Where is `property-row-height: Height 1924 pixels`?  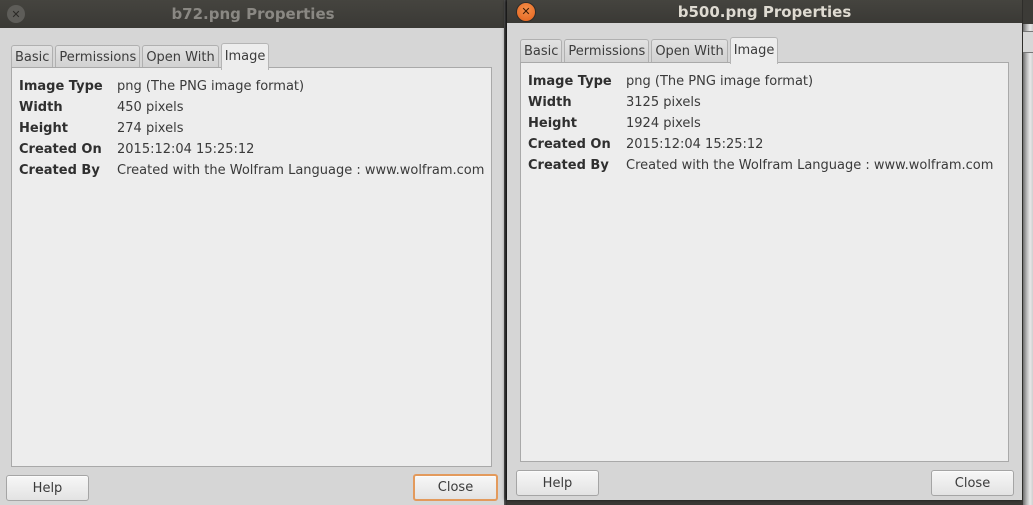
property-row-height: Height 1924 pixels is located at coordinates (760, 123).